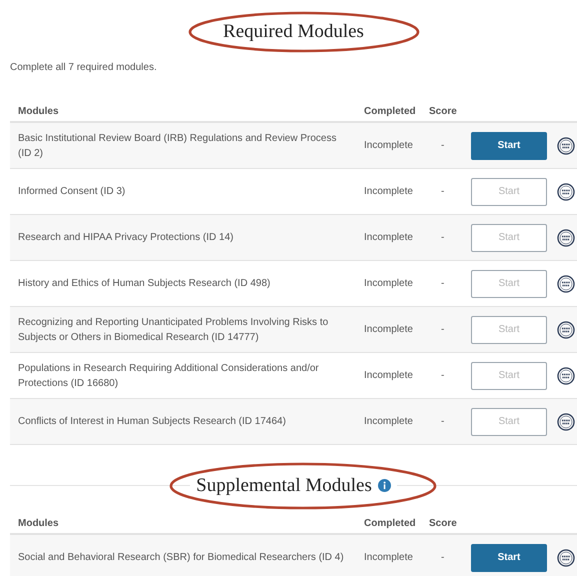 This screenshot has width=577, height=576. I want to click on module-name: History and Ethics of Human Subjects Research (ID 498), so click(144, 283).